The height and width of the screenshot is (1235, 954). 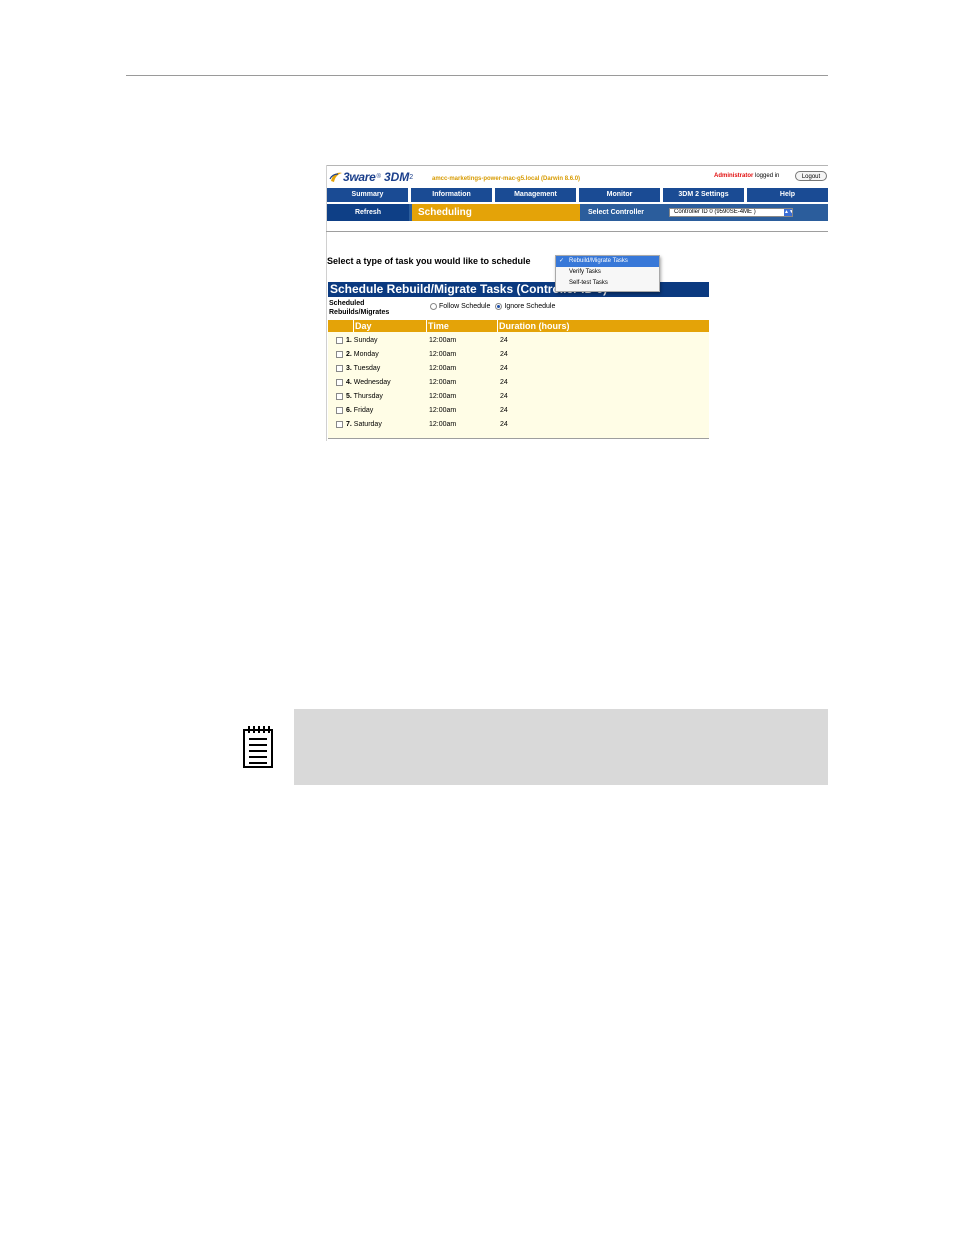 What do you see at coordinates (359, 312) in the screenshot?
I see `scheduled-option-label-line2: Rebuilds/Migrates` at bounding box center [359, 312].